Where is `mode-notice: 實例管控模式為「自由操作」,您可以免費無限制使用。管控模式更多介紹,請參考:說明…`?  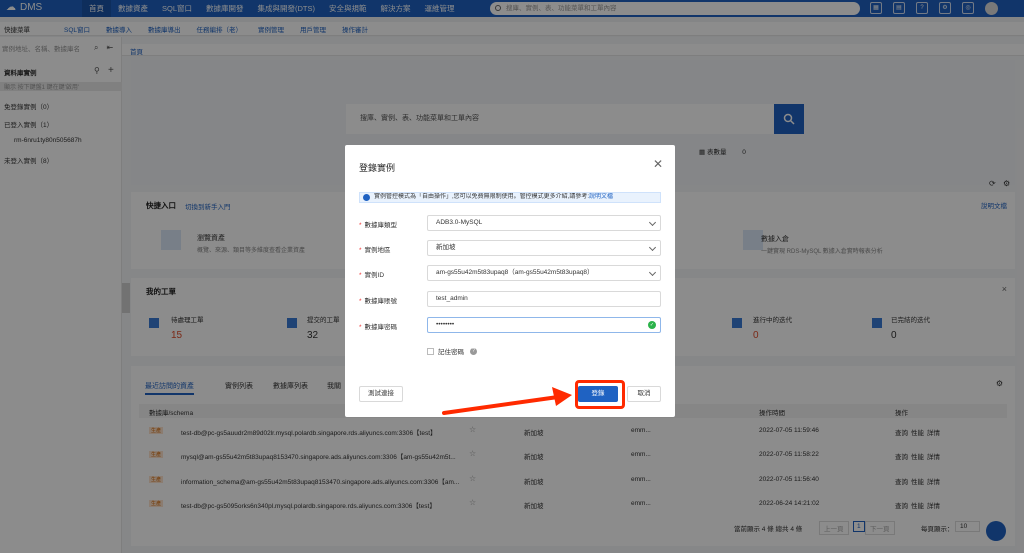 mode-notice: 實例管控模式為「自由操作」,您可以免費無限制使用。管控模式更多介紹,請參考:說明… is located at coordinates (510, 197).